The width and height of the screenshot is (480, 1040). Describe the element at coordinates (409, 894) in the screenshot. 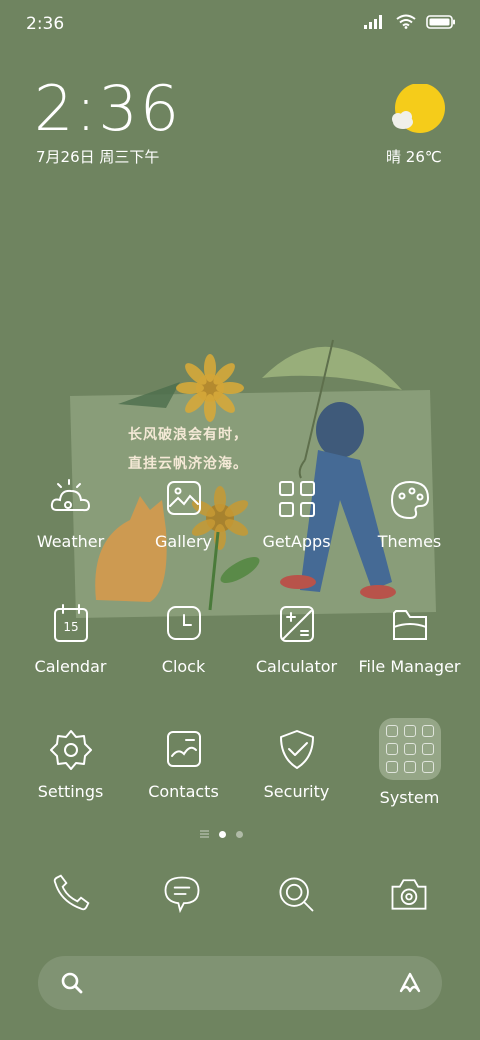

I see `camera-icon` at that location.